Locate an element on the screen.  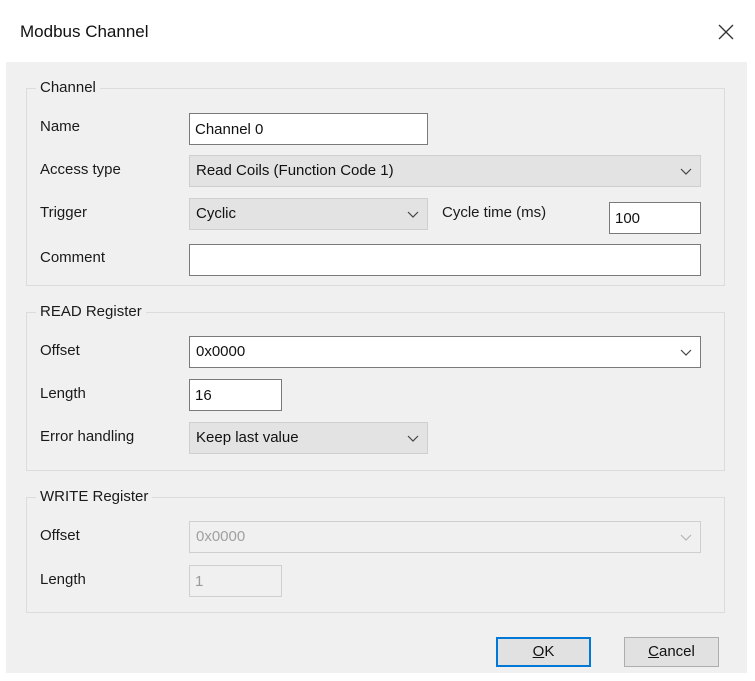
ok-mnemonic: O is located at coordinates (538, 651).